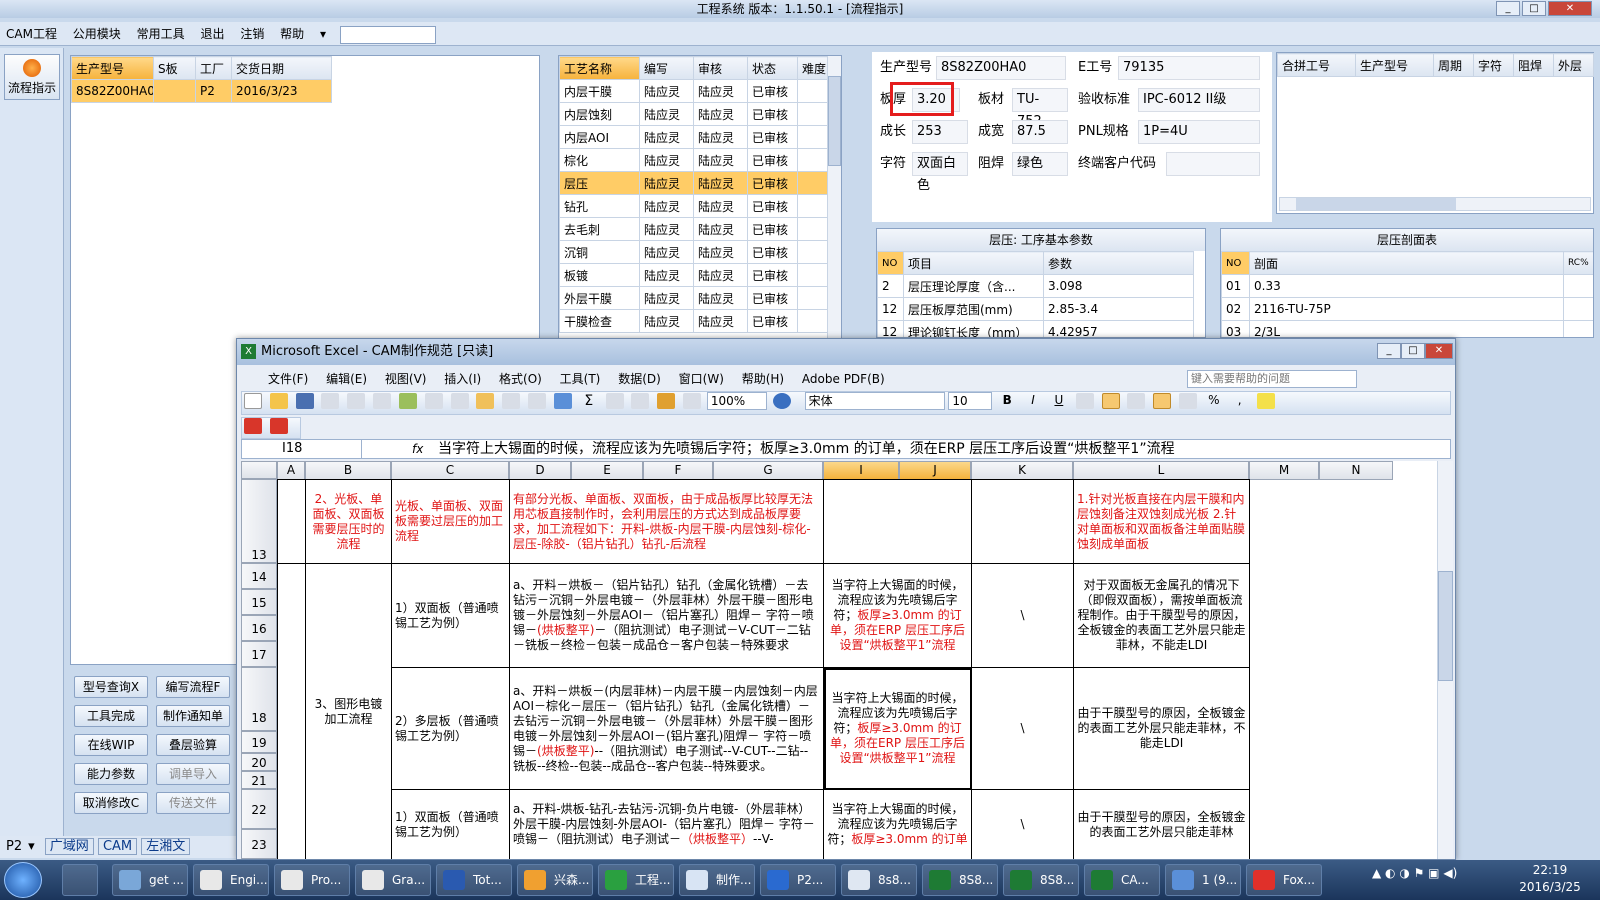 This screenshot has width=1600, height=900. Describe the element at coordinates (607, 470) in the screenshot. I see `col-header-e: E` at that location.